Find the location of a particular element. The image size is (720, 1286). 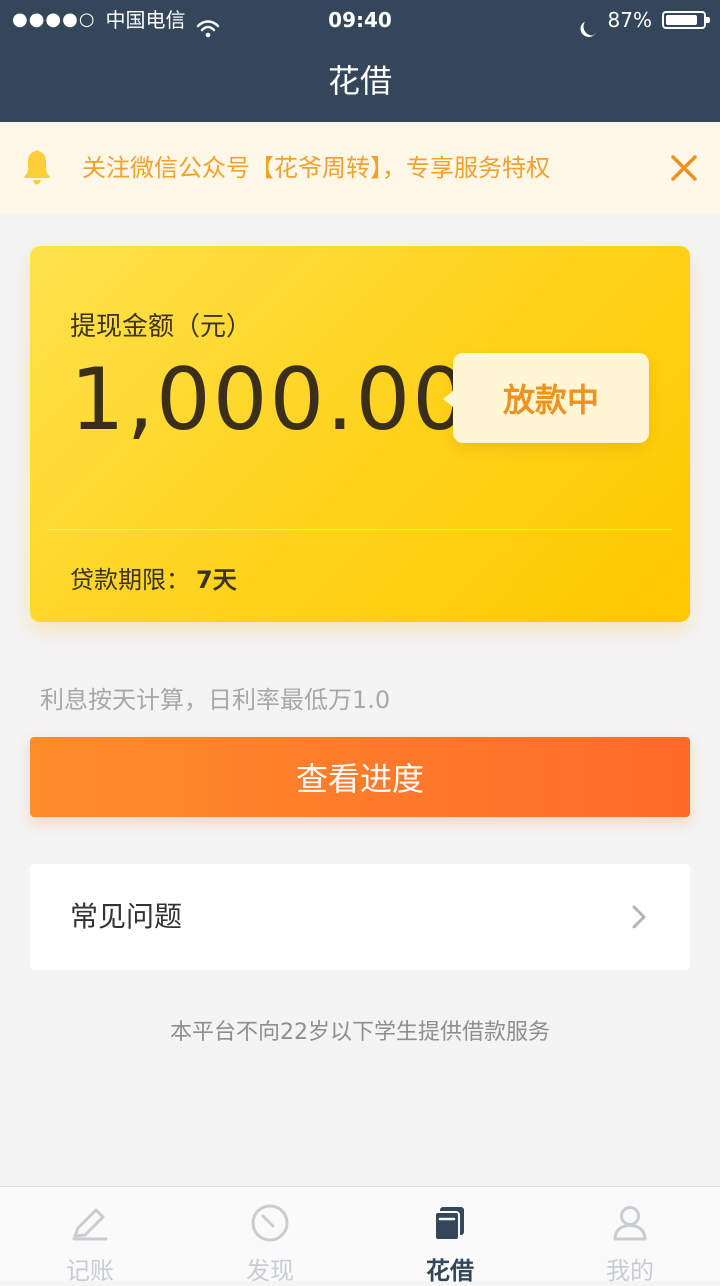

disclaimer-text: 本平台不向22岁以下学生提供借款服务 is located at coordinates (360, 1032).